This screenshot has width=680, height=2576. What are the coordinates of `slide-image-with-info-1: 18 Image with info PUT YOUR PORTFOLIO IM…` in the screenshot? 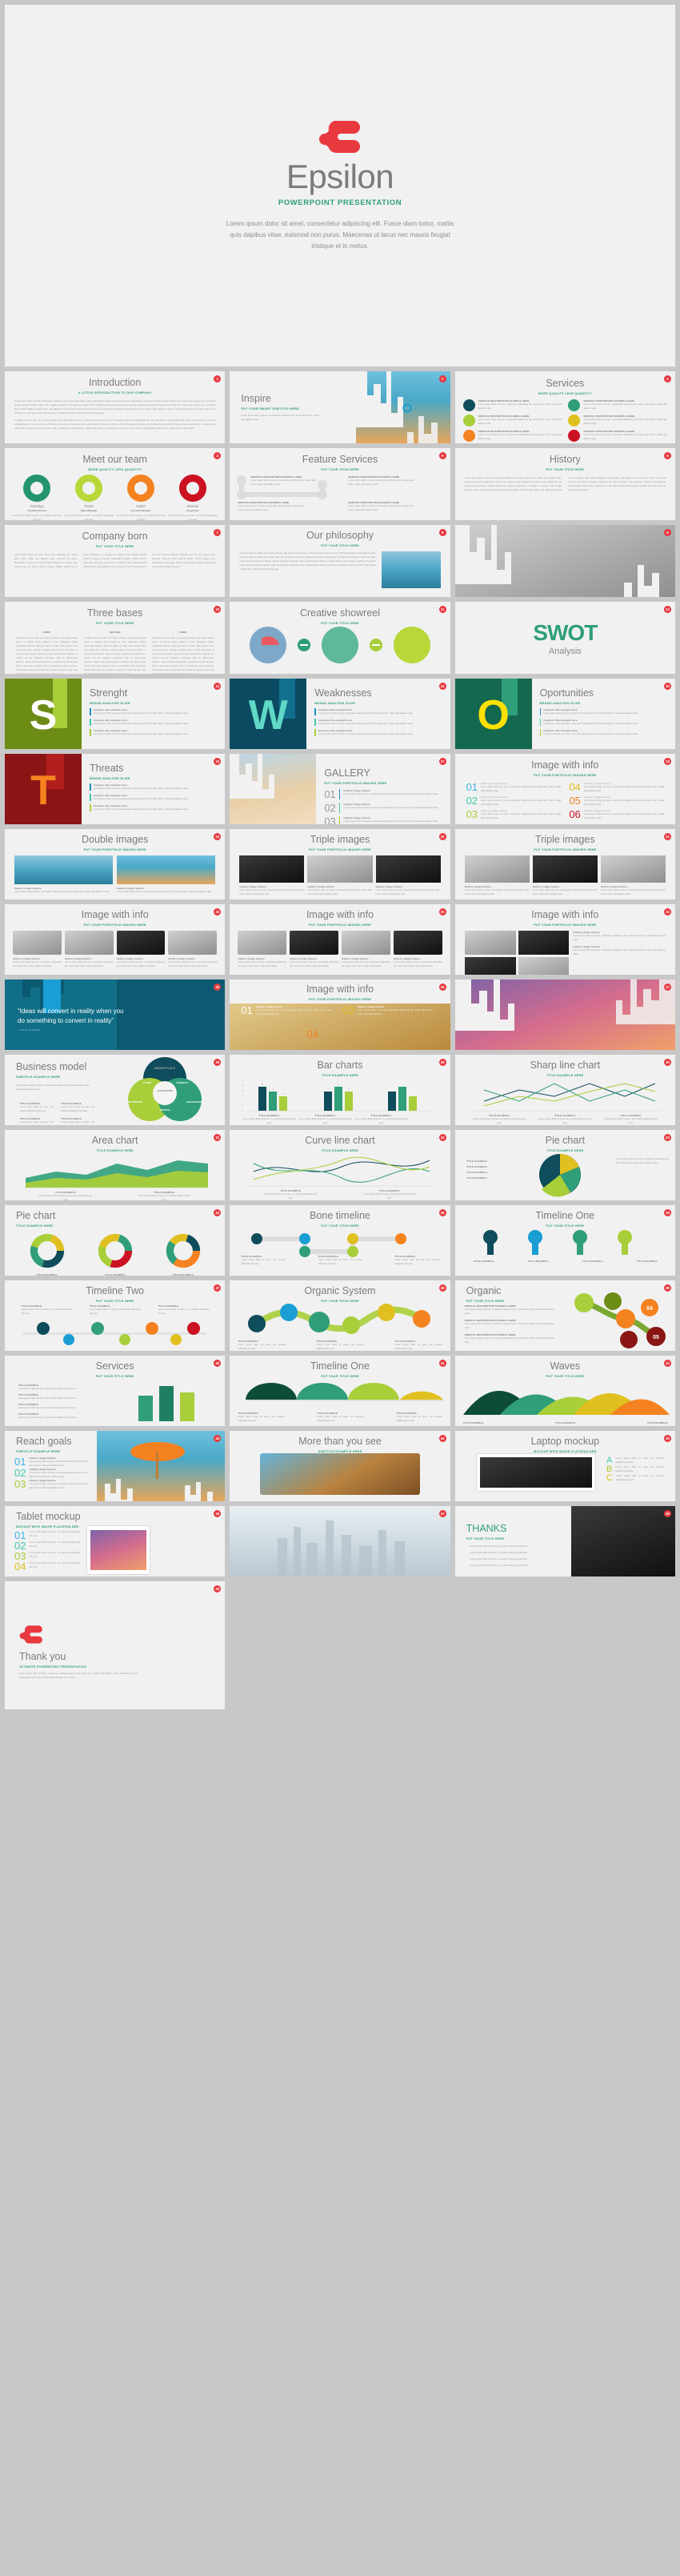 It's located at (564, 789).